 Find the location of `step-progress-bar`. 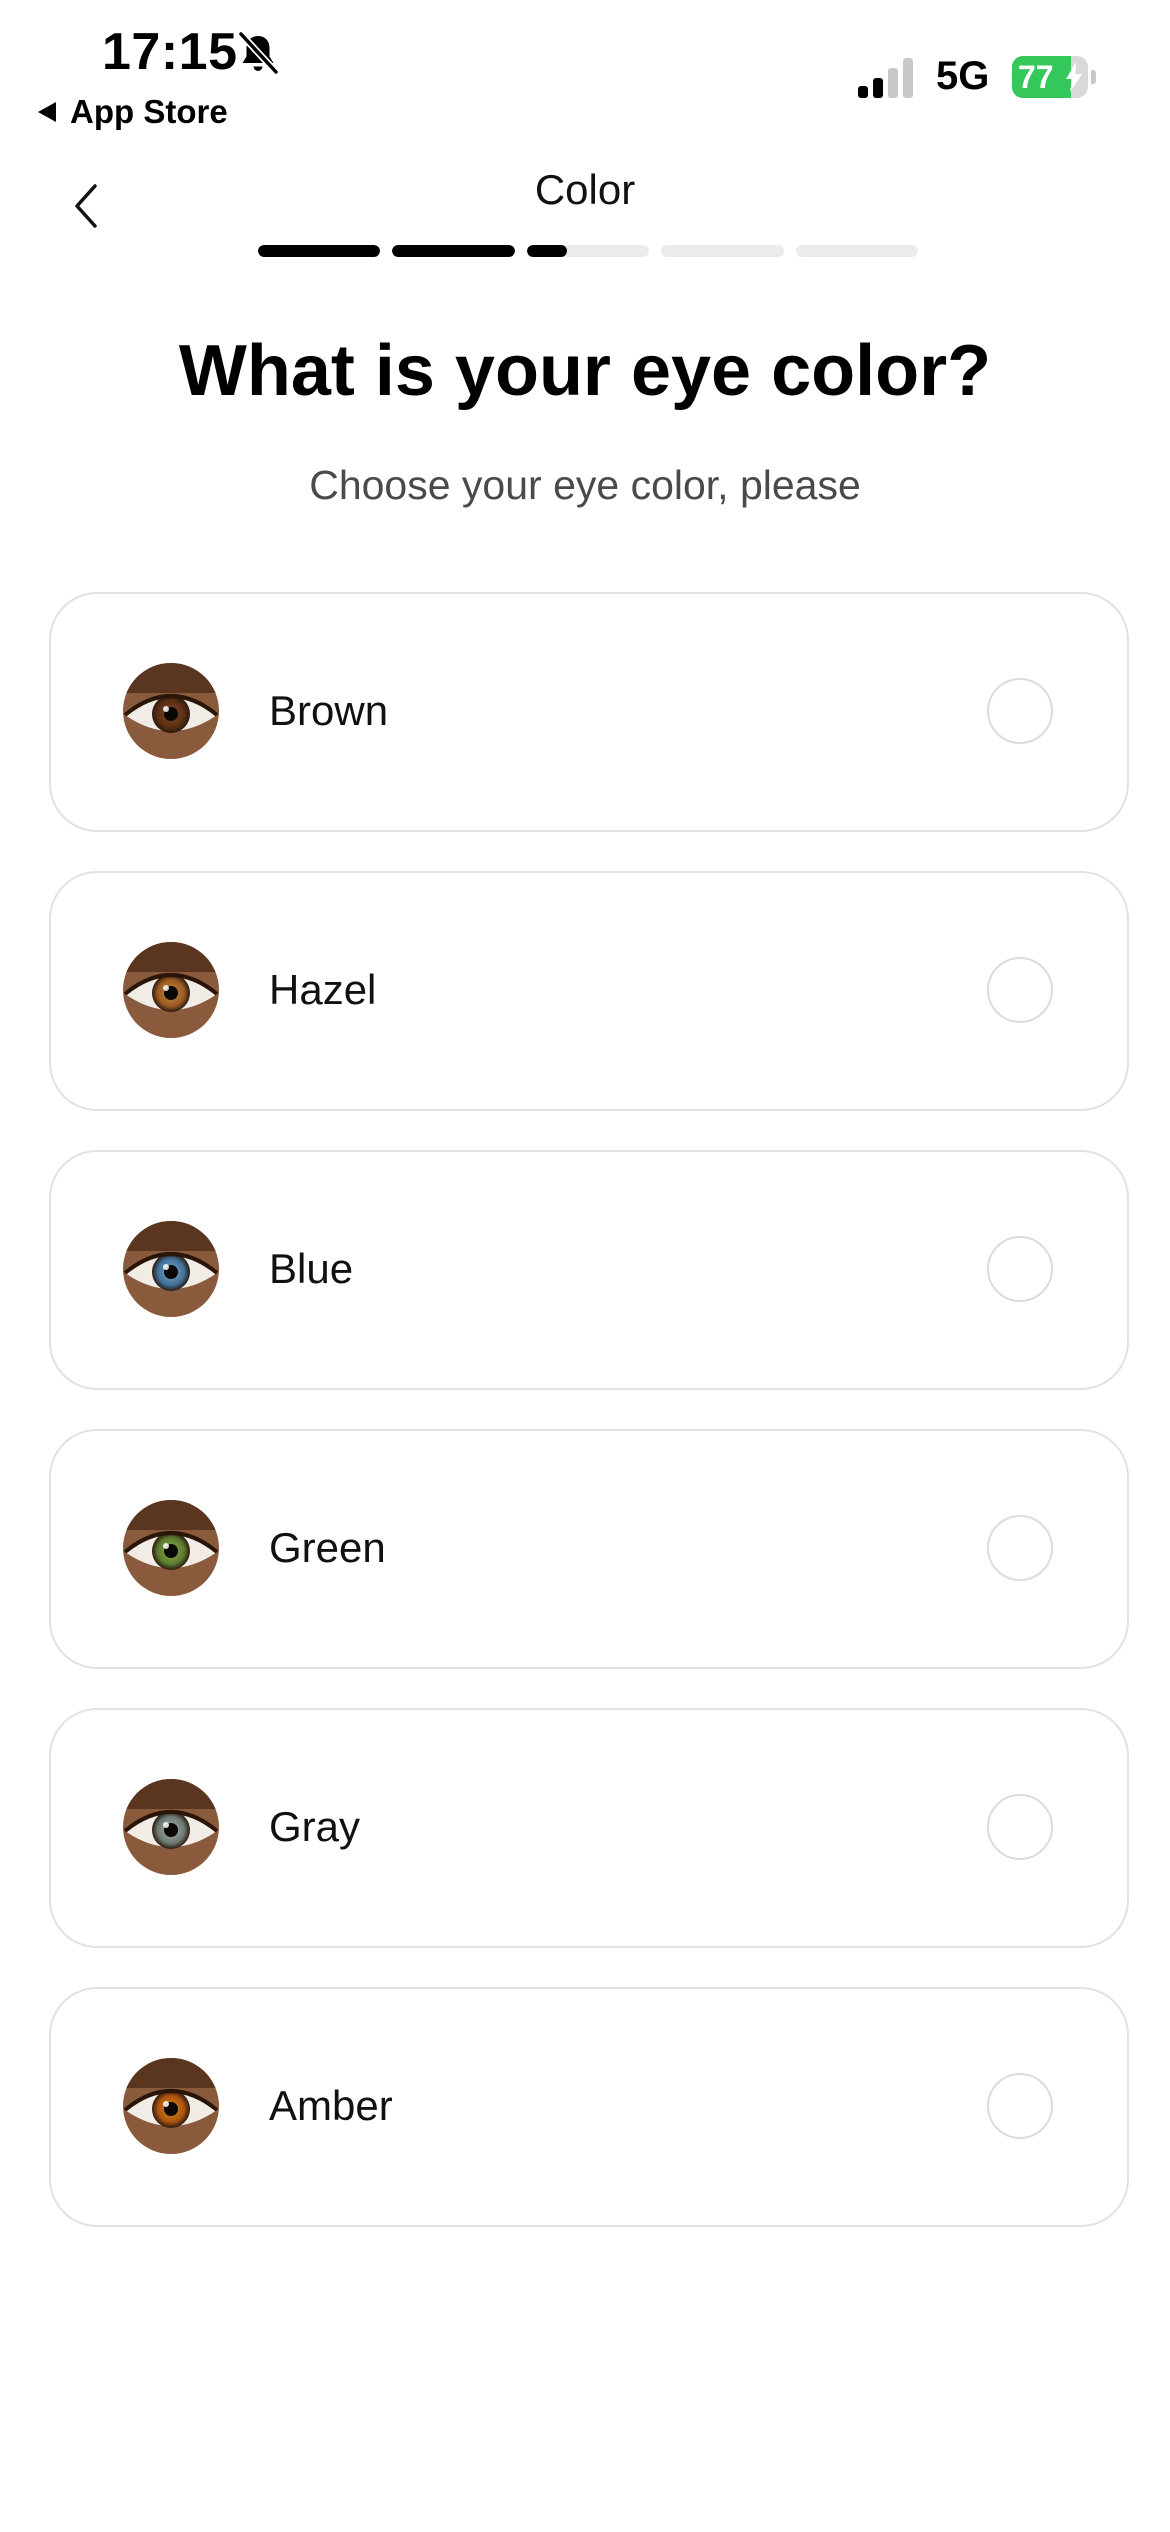

step-progress-bar is located at coordinates (588, 251).